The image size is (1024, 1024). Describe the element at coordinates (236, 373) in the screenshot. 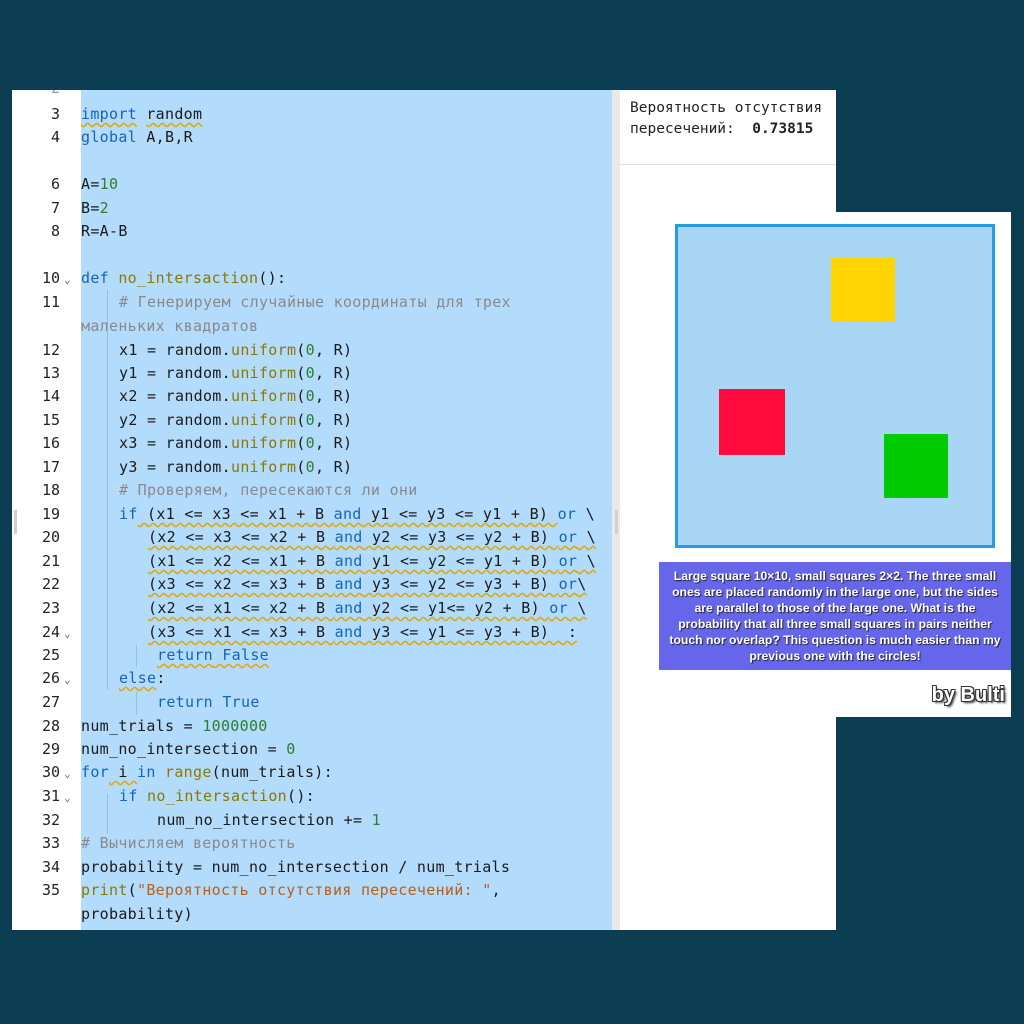

I see `code-line: y1 = random.uniform(0, R)` at that location.